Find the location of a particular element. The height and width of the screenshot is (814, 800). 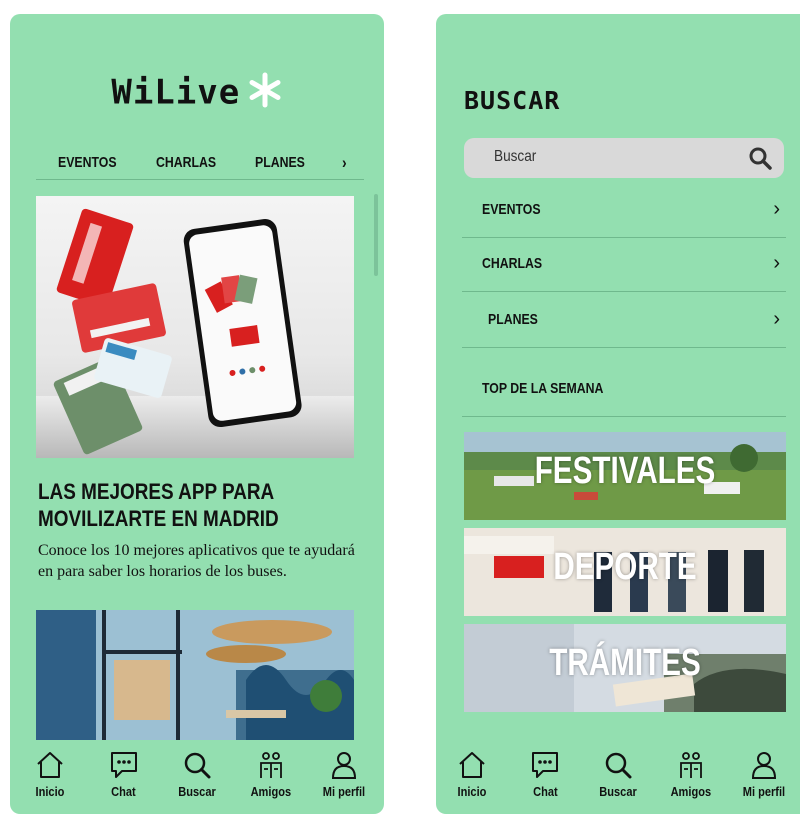

asterisk-icon is located at coordinates (265, 92).